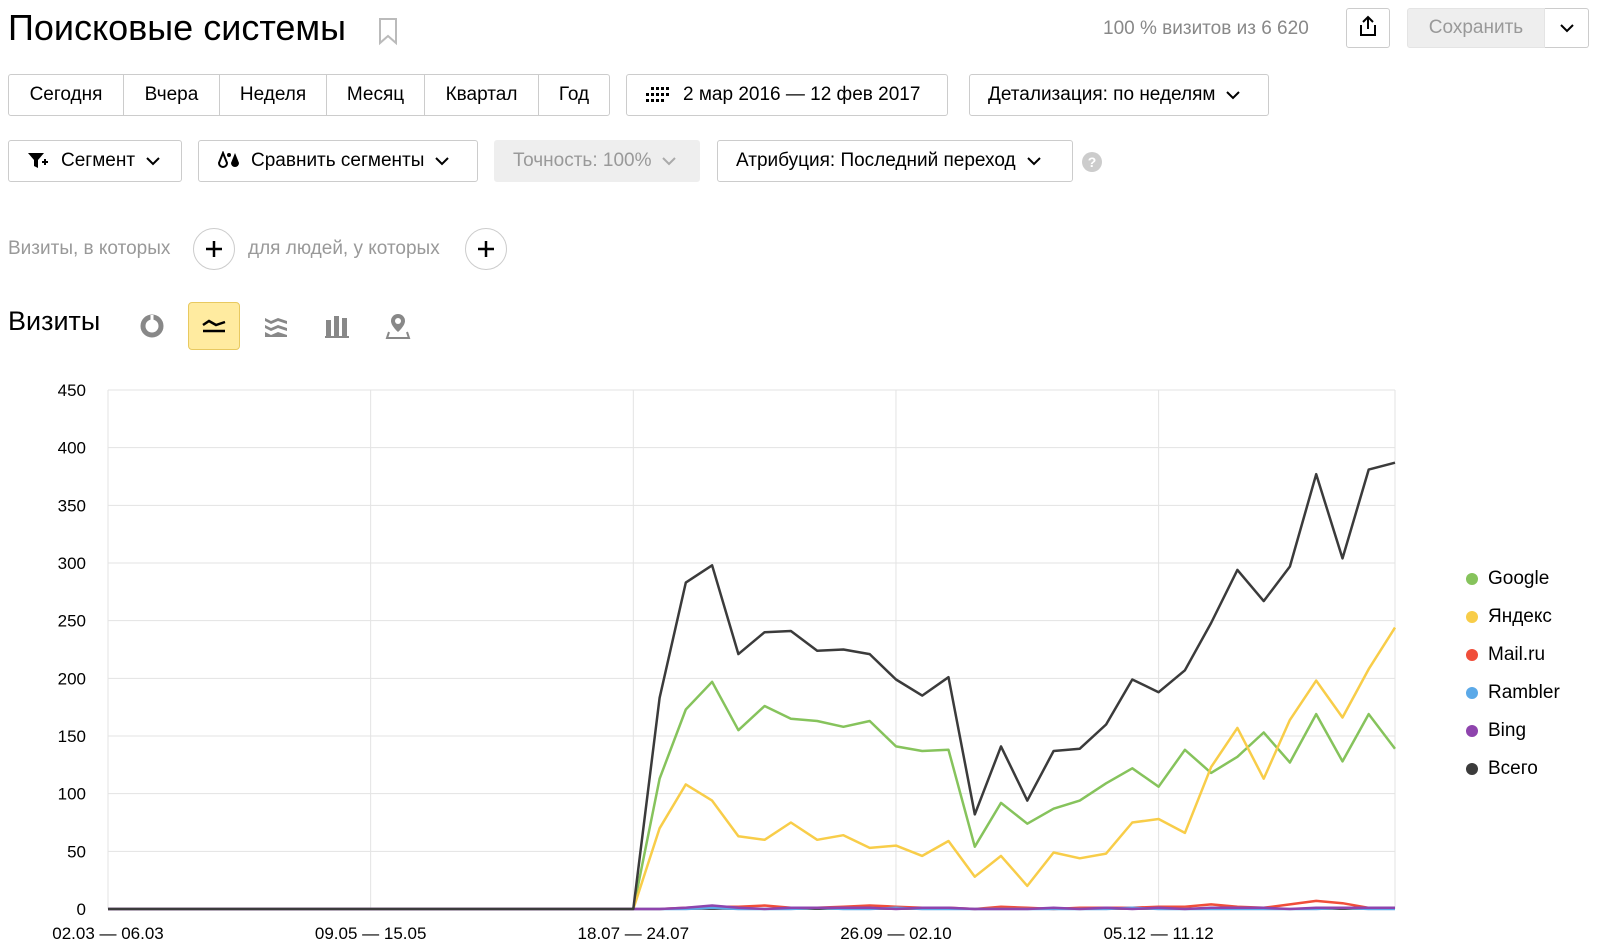 The image size is (1600, 946). I want to click on visits-filter-label: Визиты, в которых, so click(89, 248).